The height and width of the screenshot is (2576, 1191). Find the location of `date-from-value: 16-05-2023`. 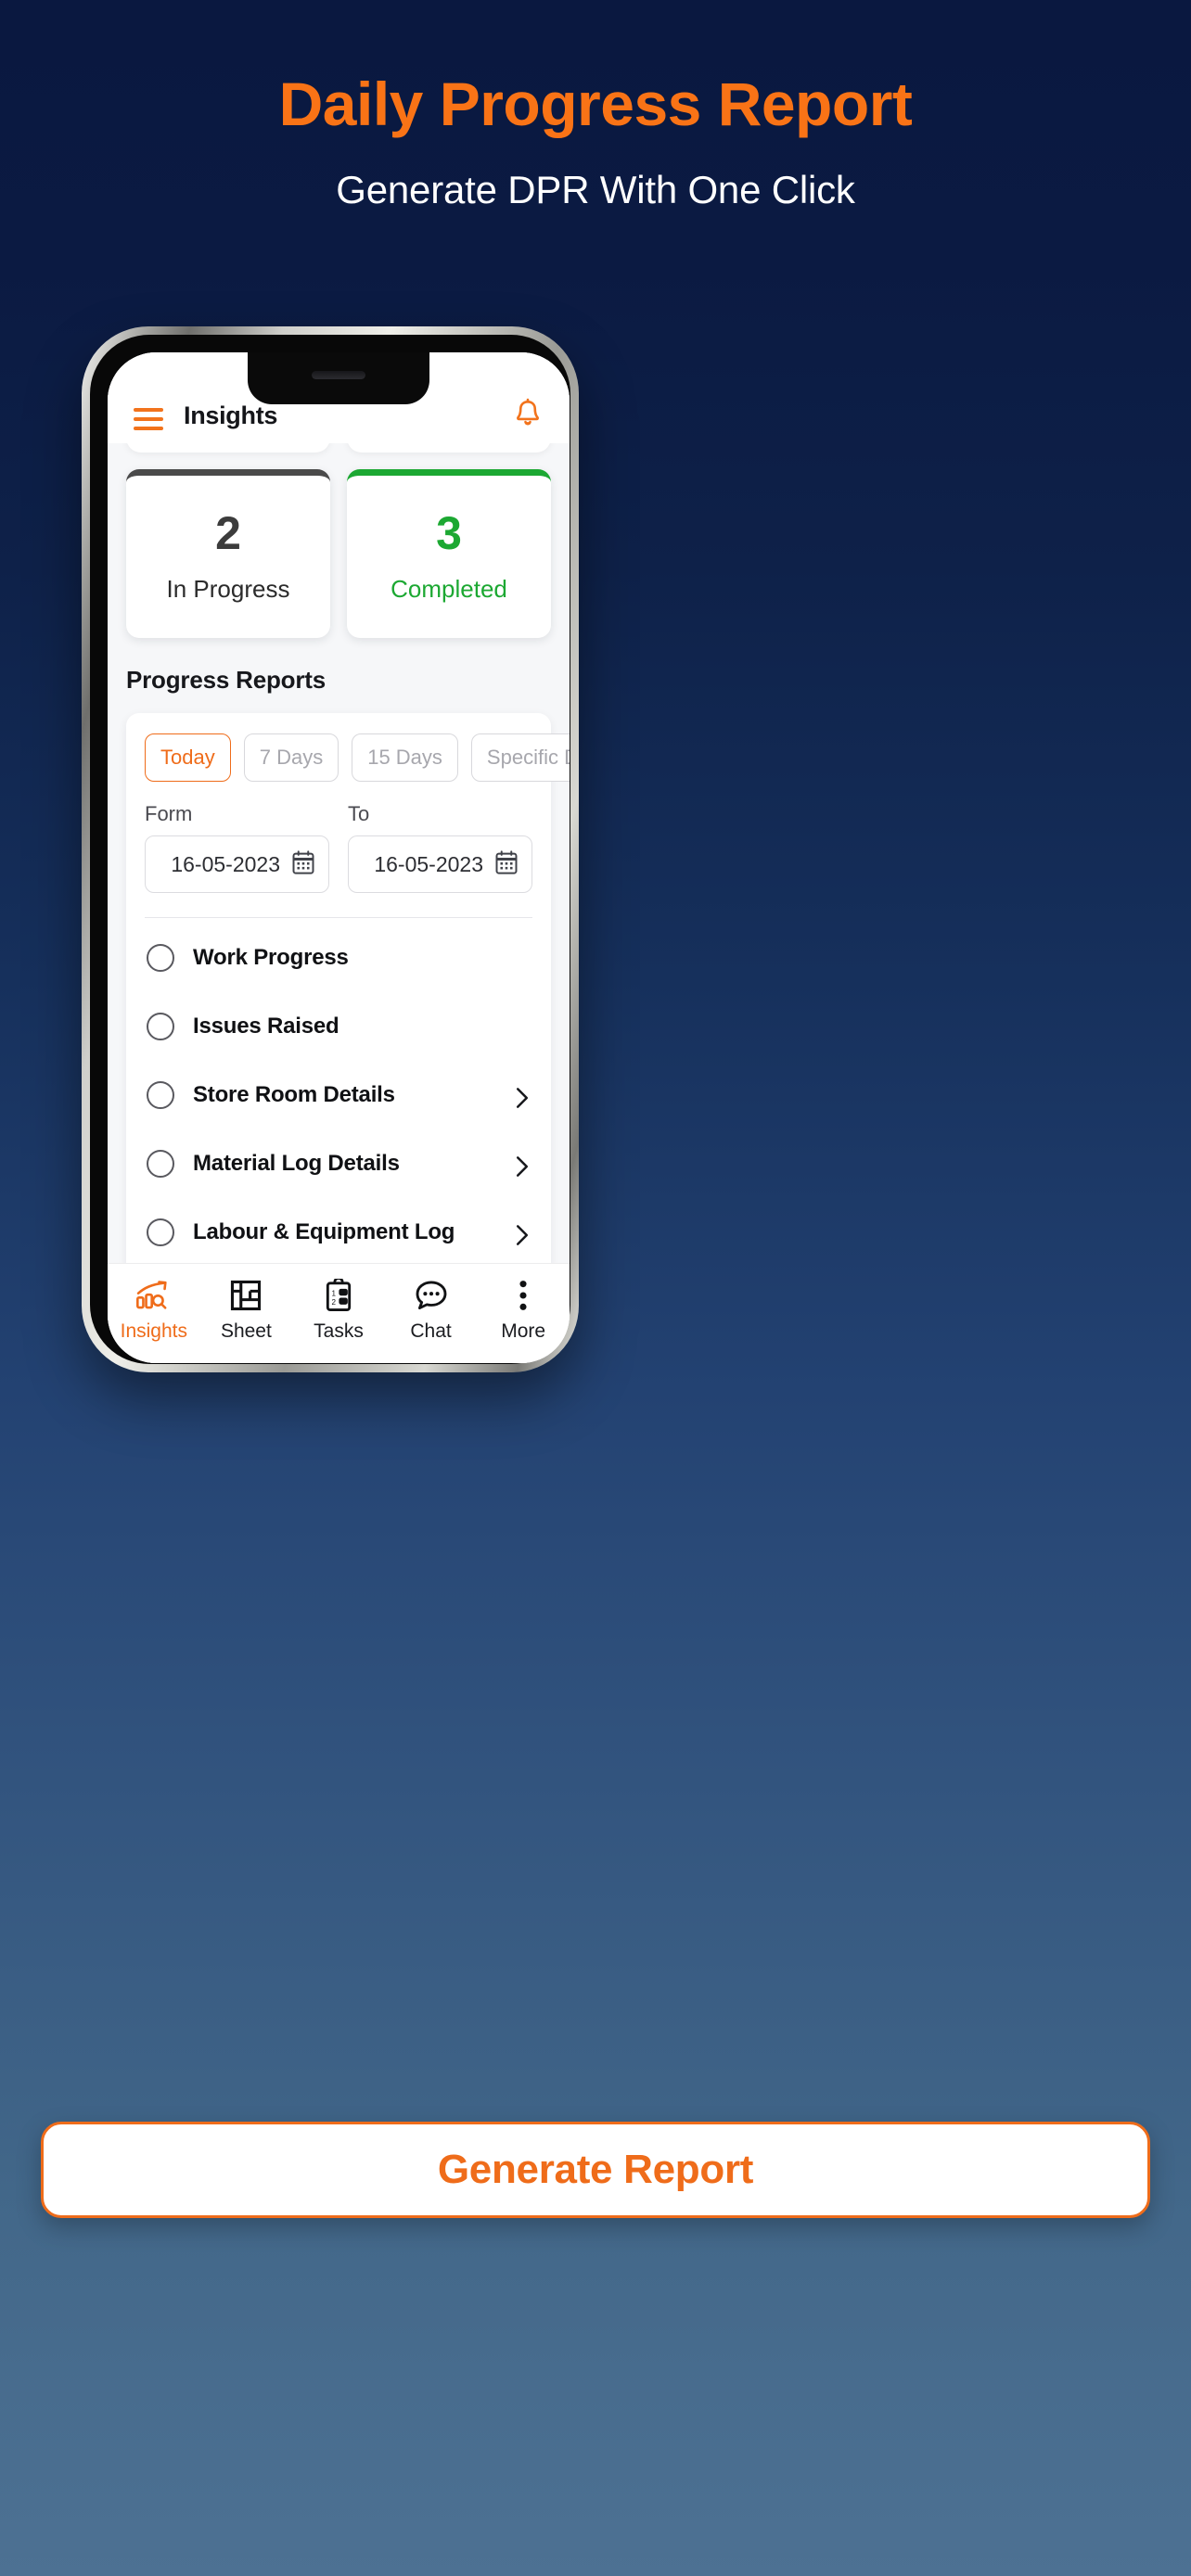

date-from-value: 16-05-2023 is located at coordinates (225, 863).